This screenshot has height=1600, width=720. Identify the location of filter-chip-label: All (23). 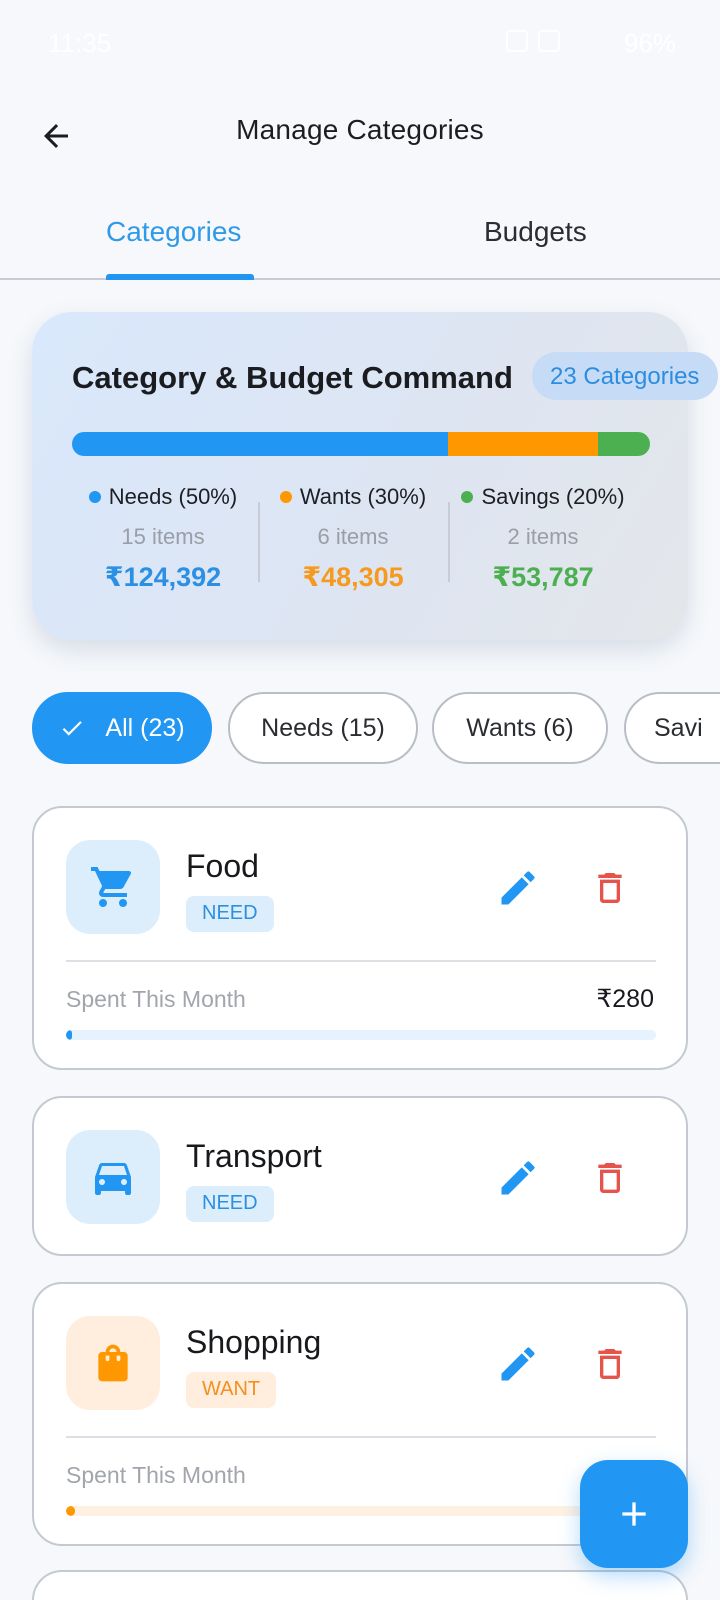
(145, 727).